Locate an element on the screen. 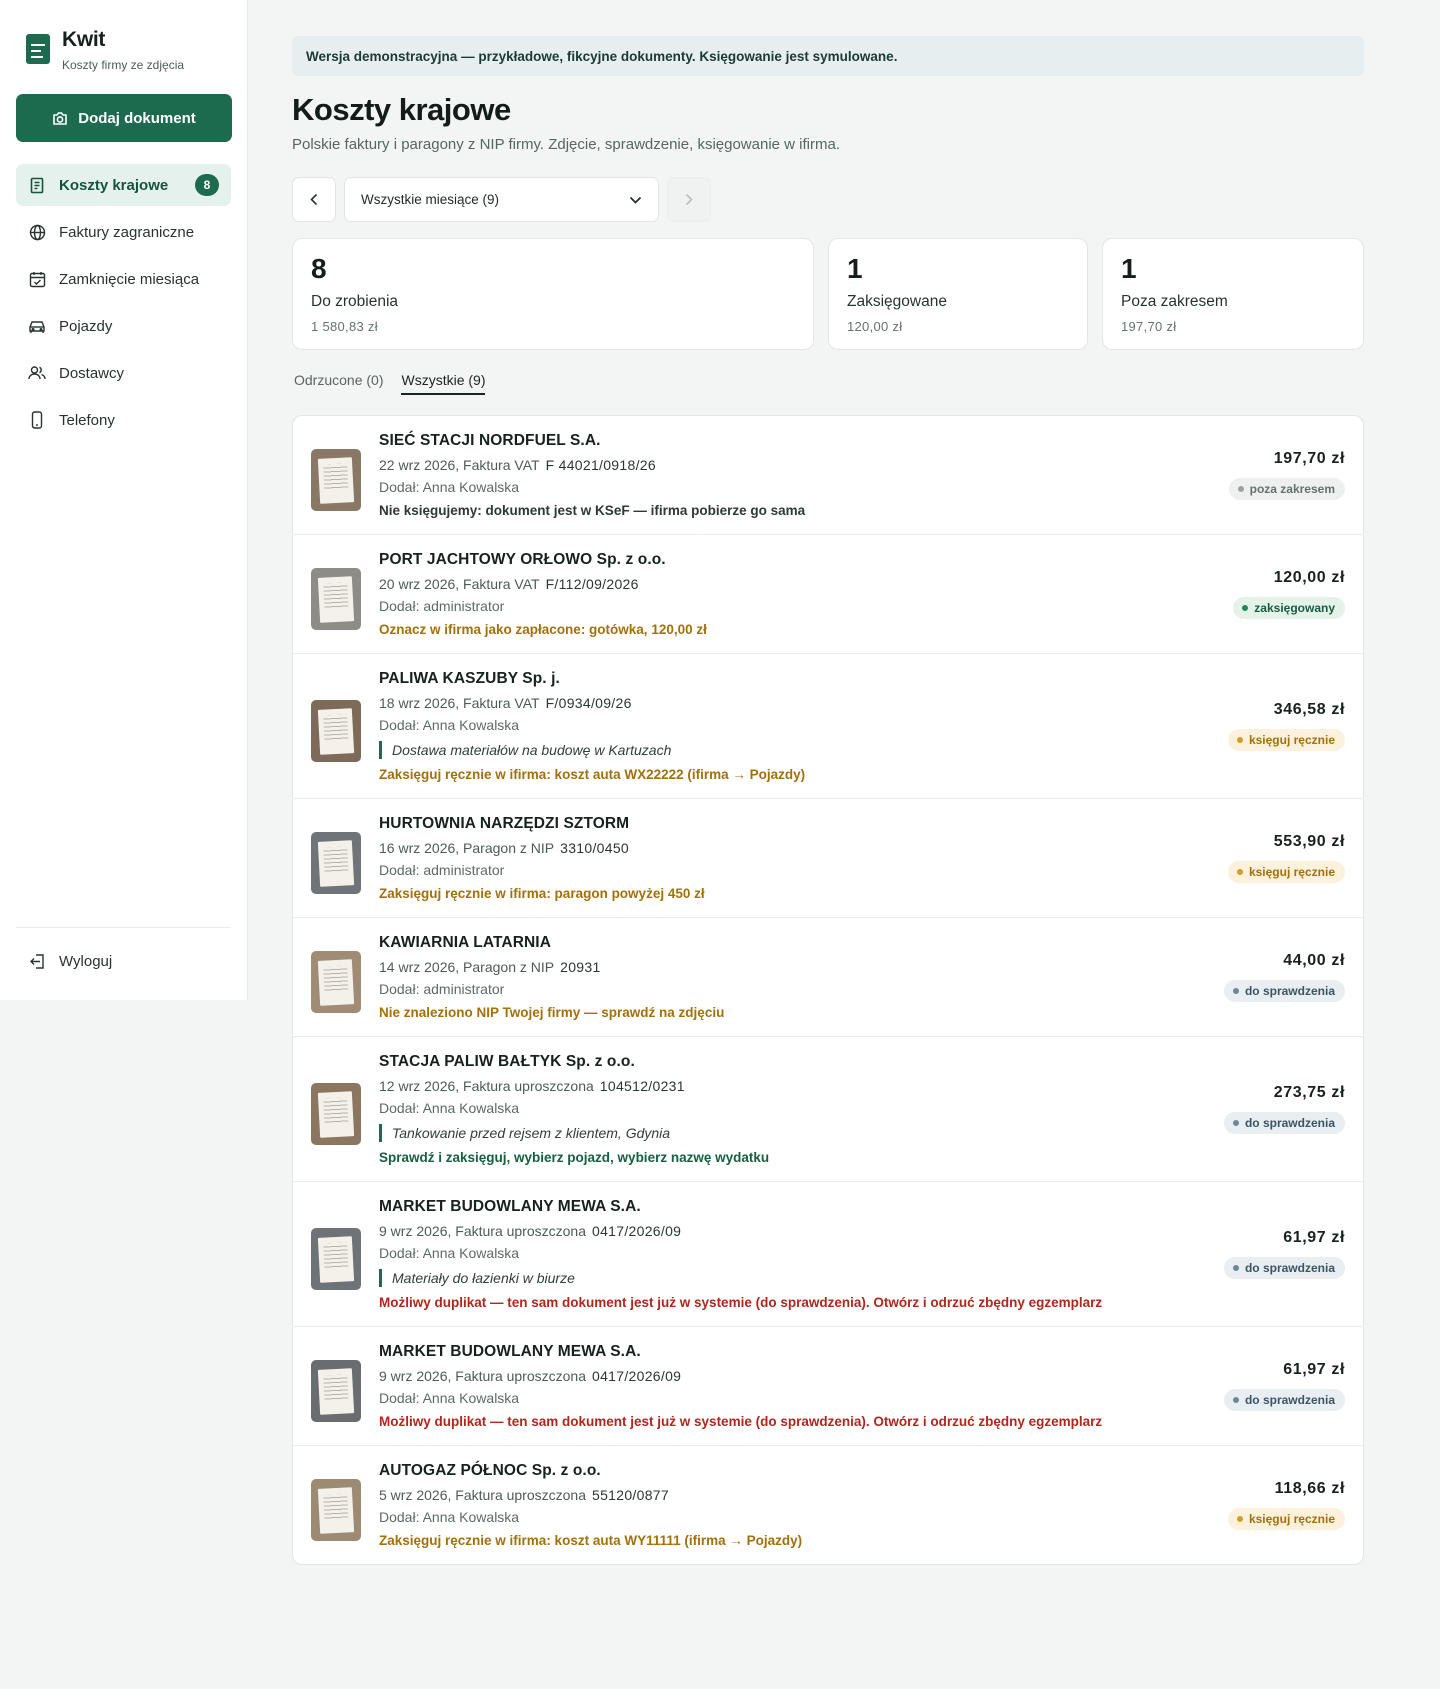 This screenshot has height=1689, width=1440. stat-amount: 197,70 zł is located at coordinates (1149, 326).